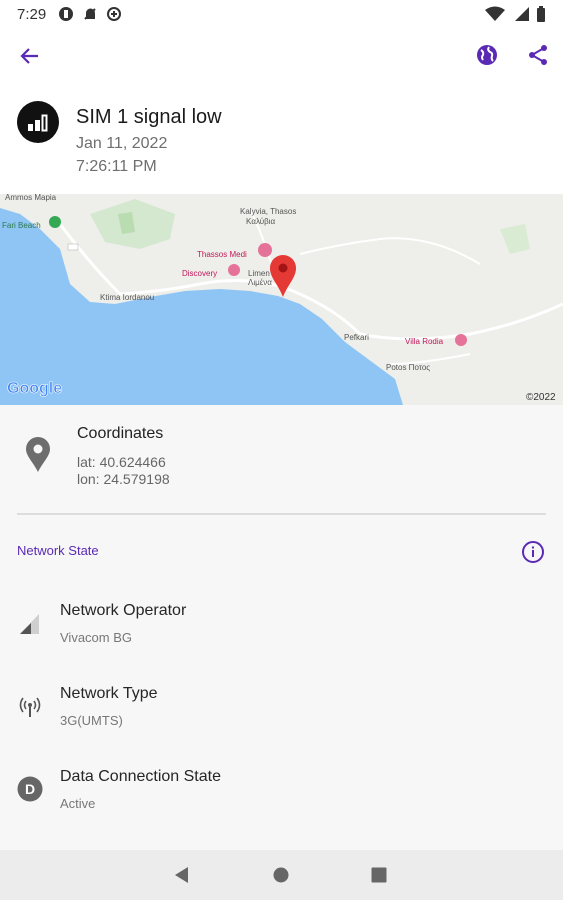  I want to click on data-connection-title: Data Connection State, so click(140, 776).